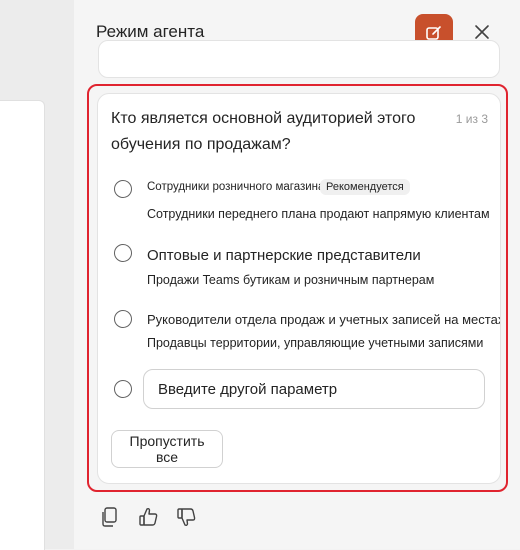  I want to click on copy-icon, so click(109, 517).